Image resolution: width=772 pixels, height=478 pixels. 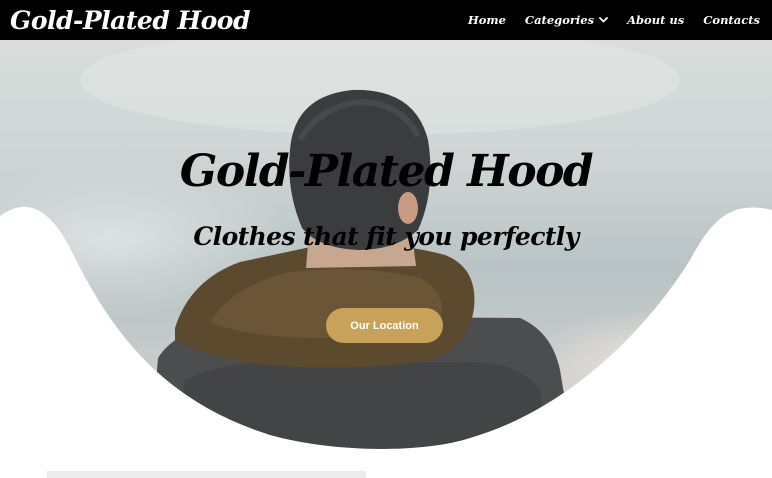 What do you see at coordinates (386, 236) in the screenshot?
I see `hero-subtitle: Clothes that fit you perfectly` at bounding box center [386, 236].